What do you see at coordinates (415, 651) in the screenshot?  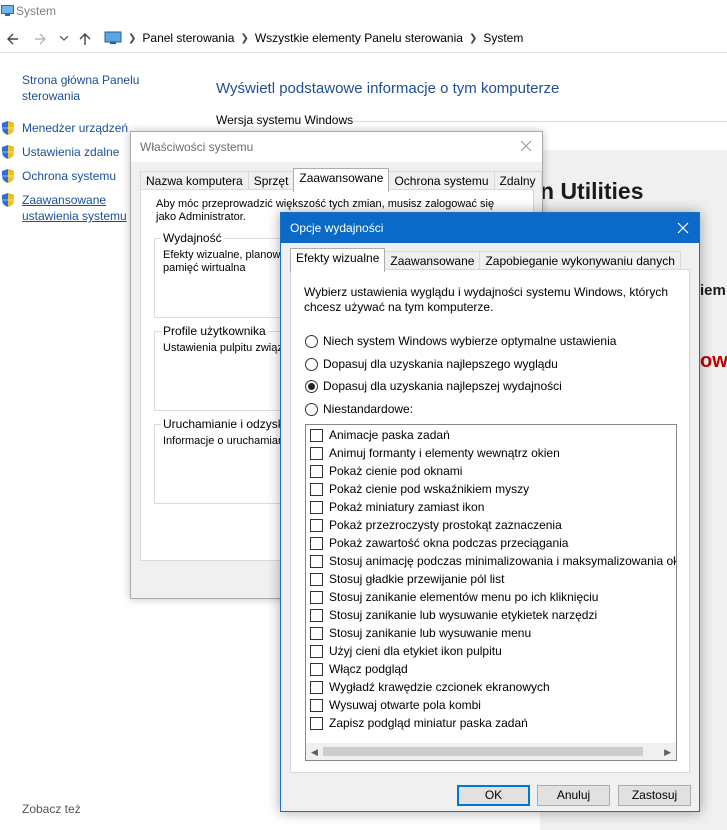 I see `checkbox-label: Użyj cieni dla etykiet ikon pulpitu` at bounding box center [415, 651].